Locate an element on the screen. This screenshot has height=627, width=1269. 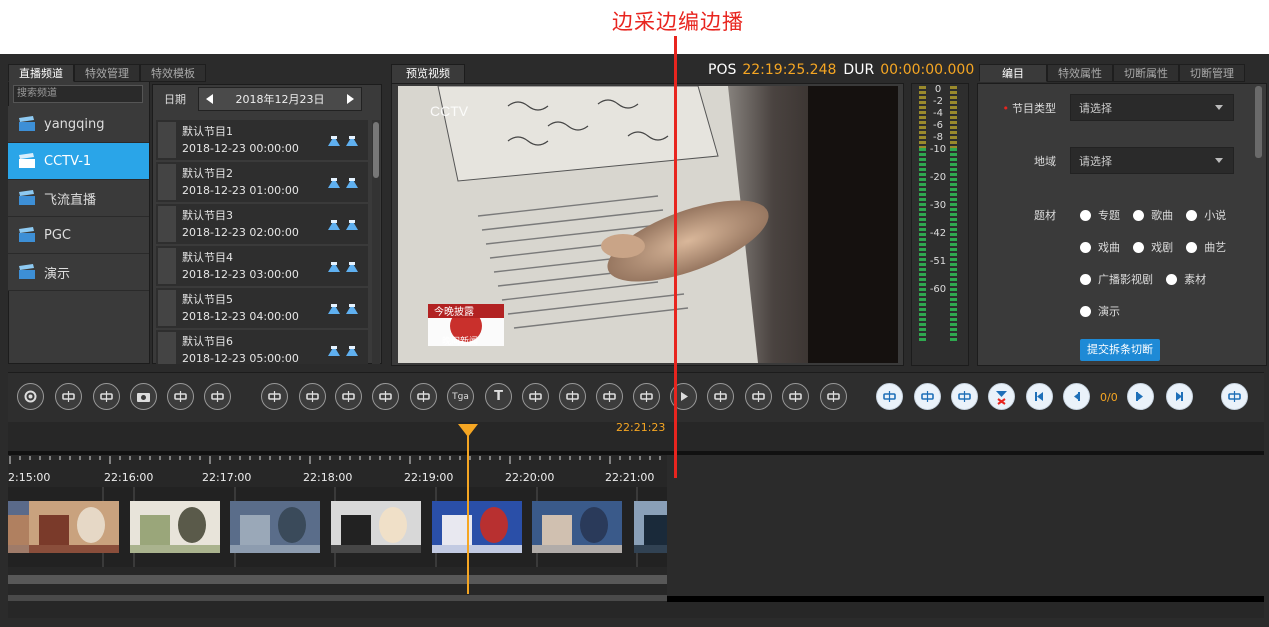
theme-radio: 素材 is located at coordinates (1186, 279).